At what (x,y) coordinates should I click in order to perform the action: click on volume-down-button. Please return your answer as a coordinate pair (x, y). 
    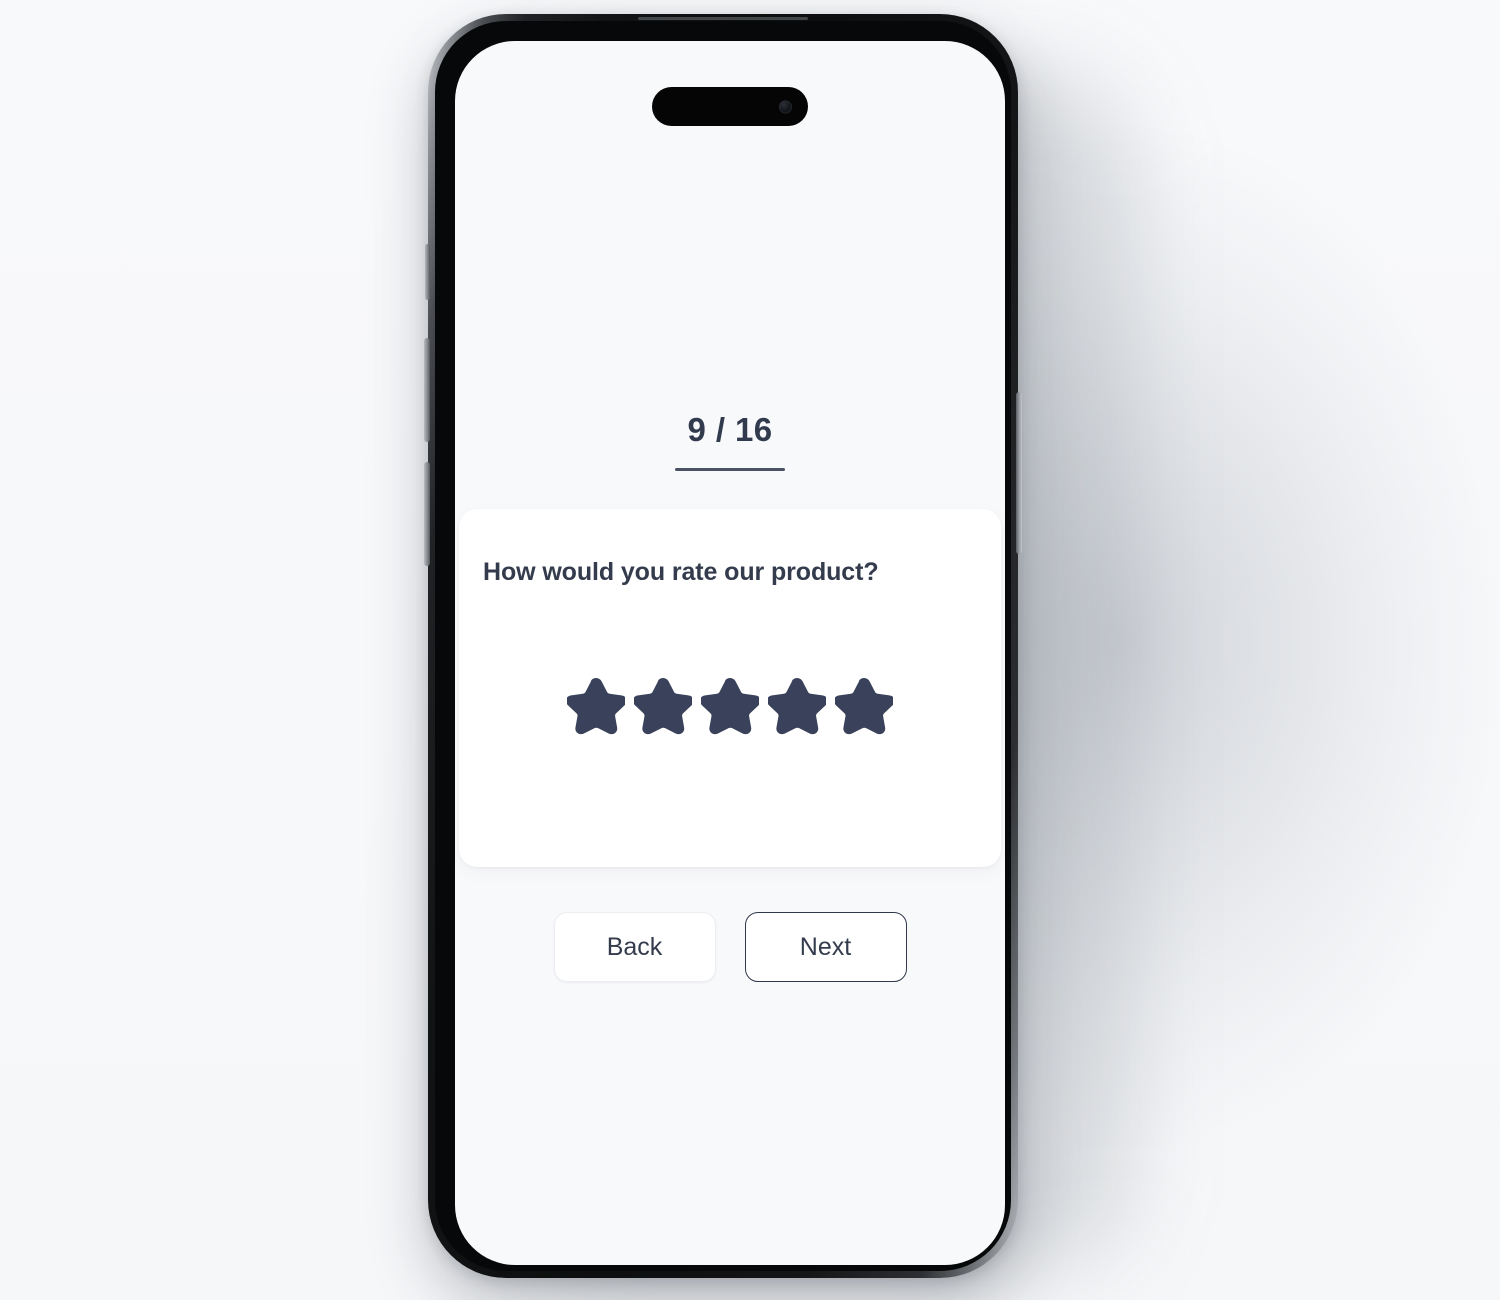
    Looking at the image, I should click on (427, 514).